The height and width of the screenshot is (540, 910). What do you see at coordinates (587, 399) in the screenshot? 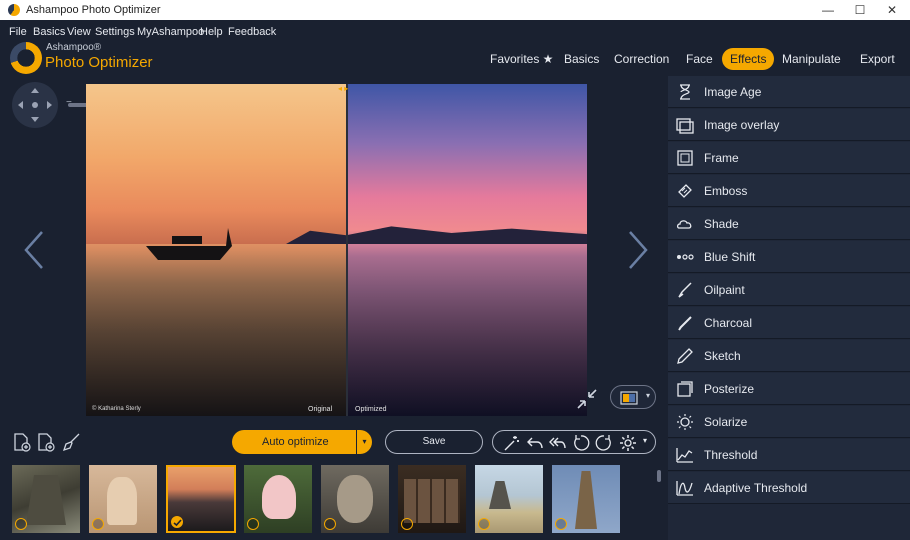
I see `collapse-view-icon` at bounding box center [587, 399].